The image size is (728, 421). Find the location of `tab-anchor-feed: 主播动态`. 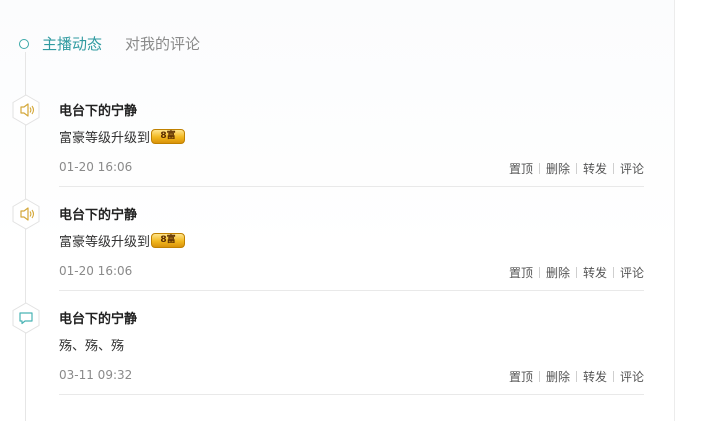

tab-anchor-feed: 主播动态 is located at coordinates (72, 44).